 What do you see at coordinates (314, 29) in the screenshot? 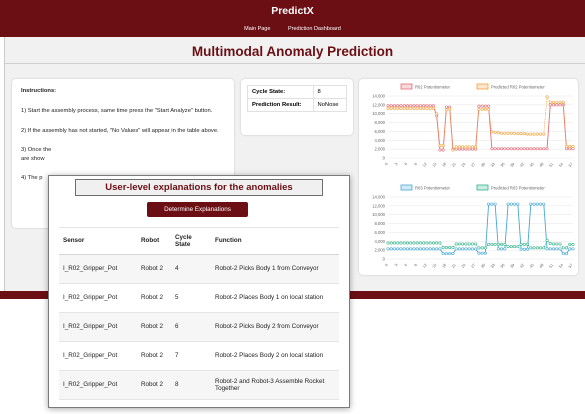
I see `nav-prediction-dashboard: Prediction Dashboard` at bounding box center [314, 29].